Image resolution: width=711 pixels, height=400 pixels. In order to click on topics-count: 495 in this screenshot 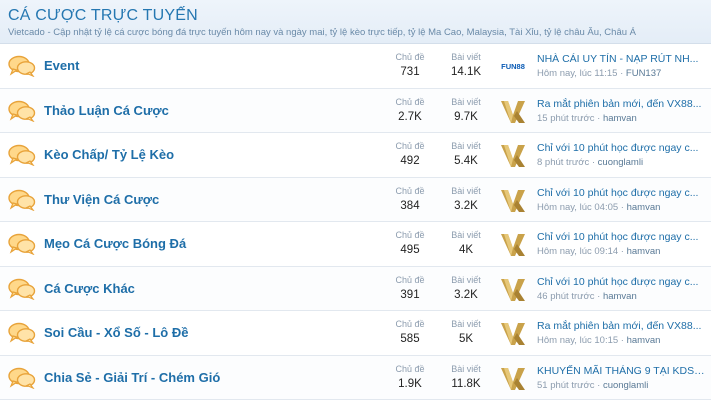, I will do `click(410, 250)`.